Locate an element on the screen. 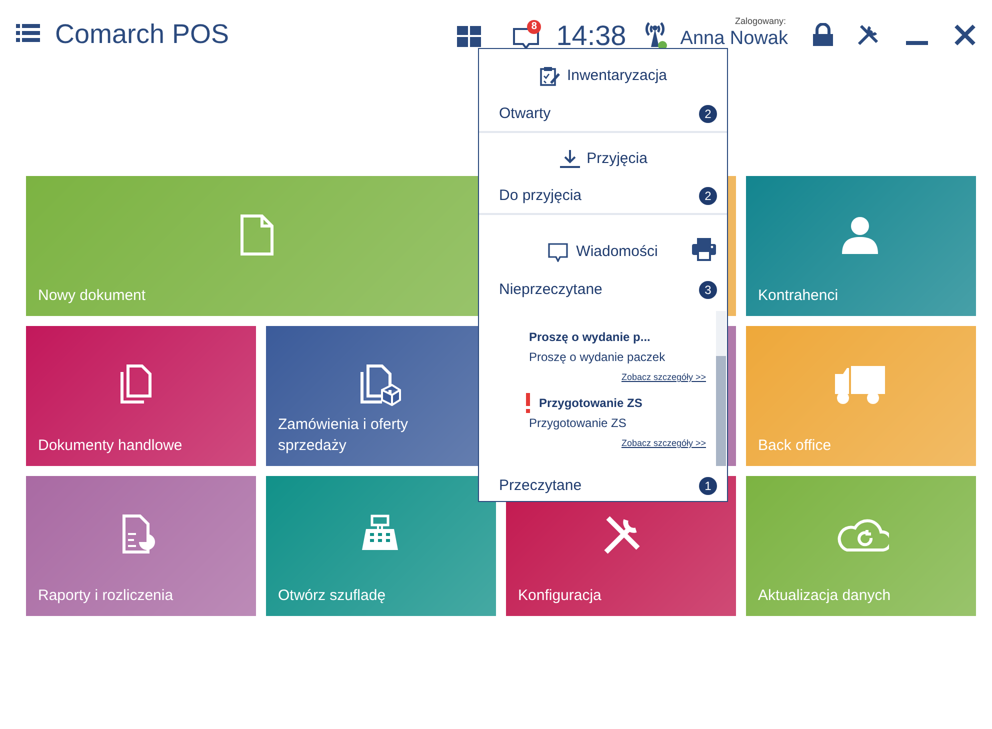 This screenshot has width=992, height=729. section-title: Wiadomości is located at coordinates (617, 252).